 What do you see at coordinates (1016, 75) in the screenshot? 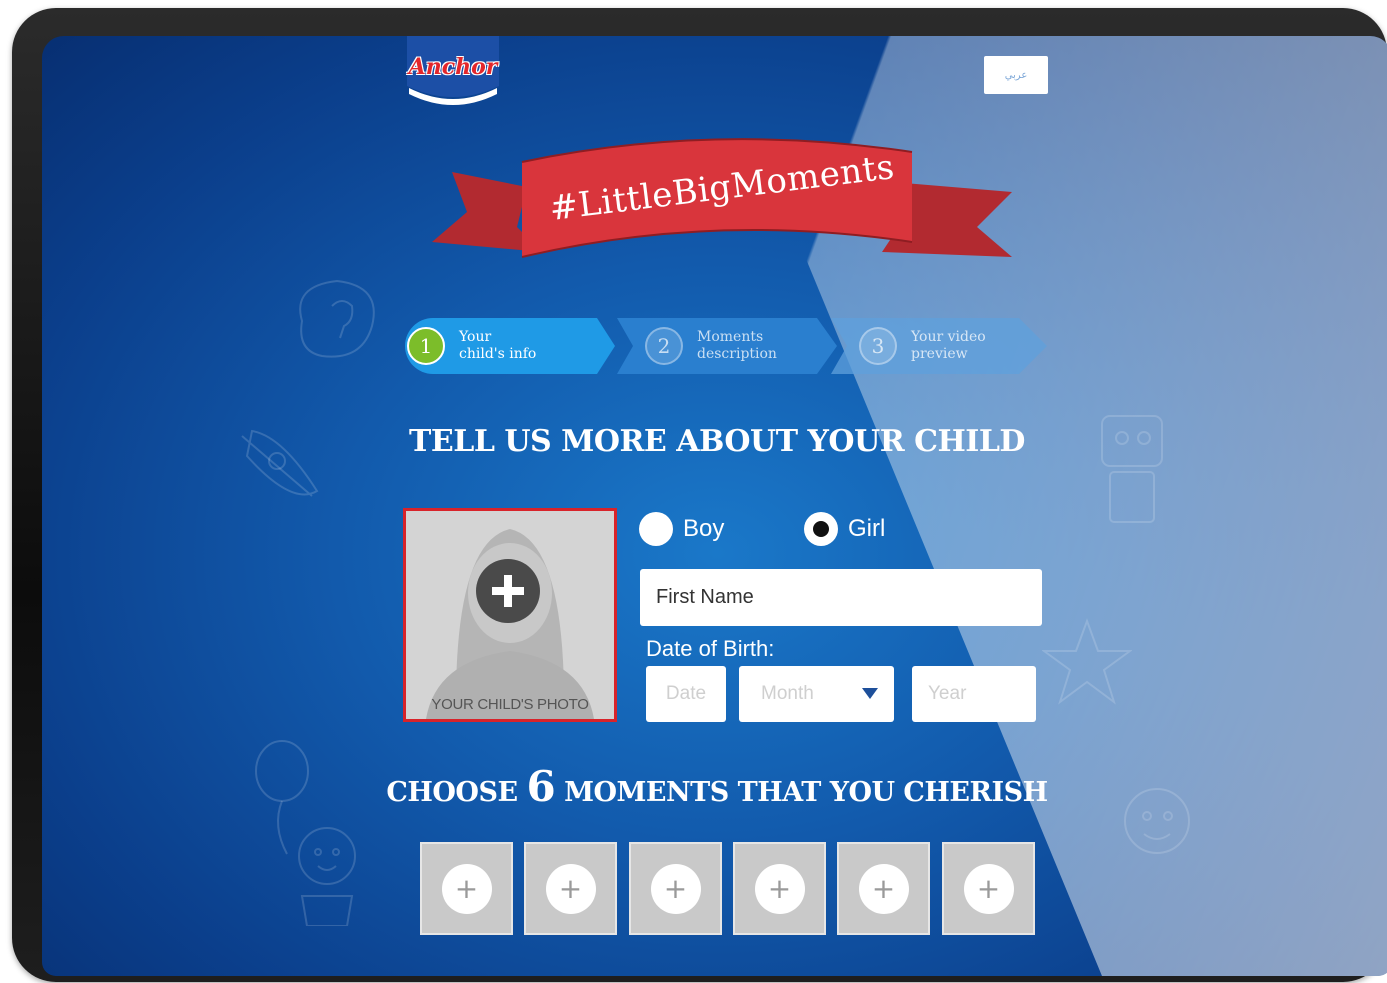
I see `language-toggle-button: عربي` at bounding box center [1016, 75].